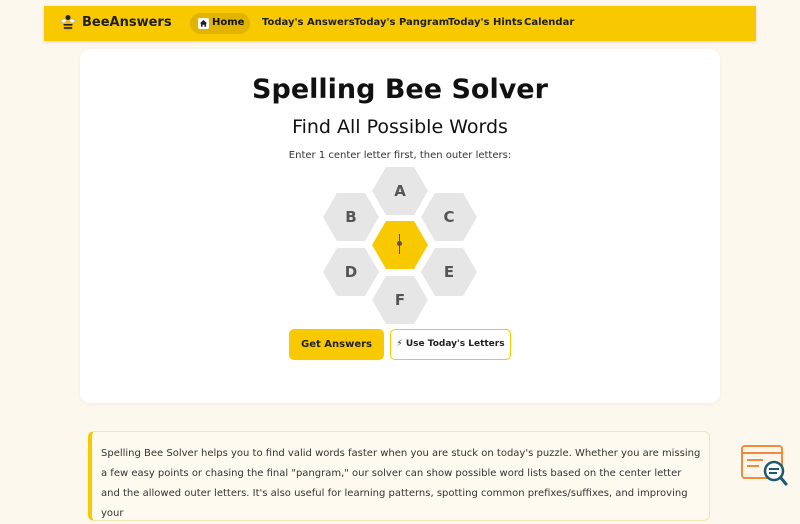  What do you see at coordinates (449, 272) in the screenshot?
I see `hex-letter-lower-right: E` at bounding box center [449, 272].